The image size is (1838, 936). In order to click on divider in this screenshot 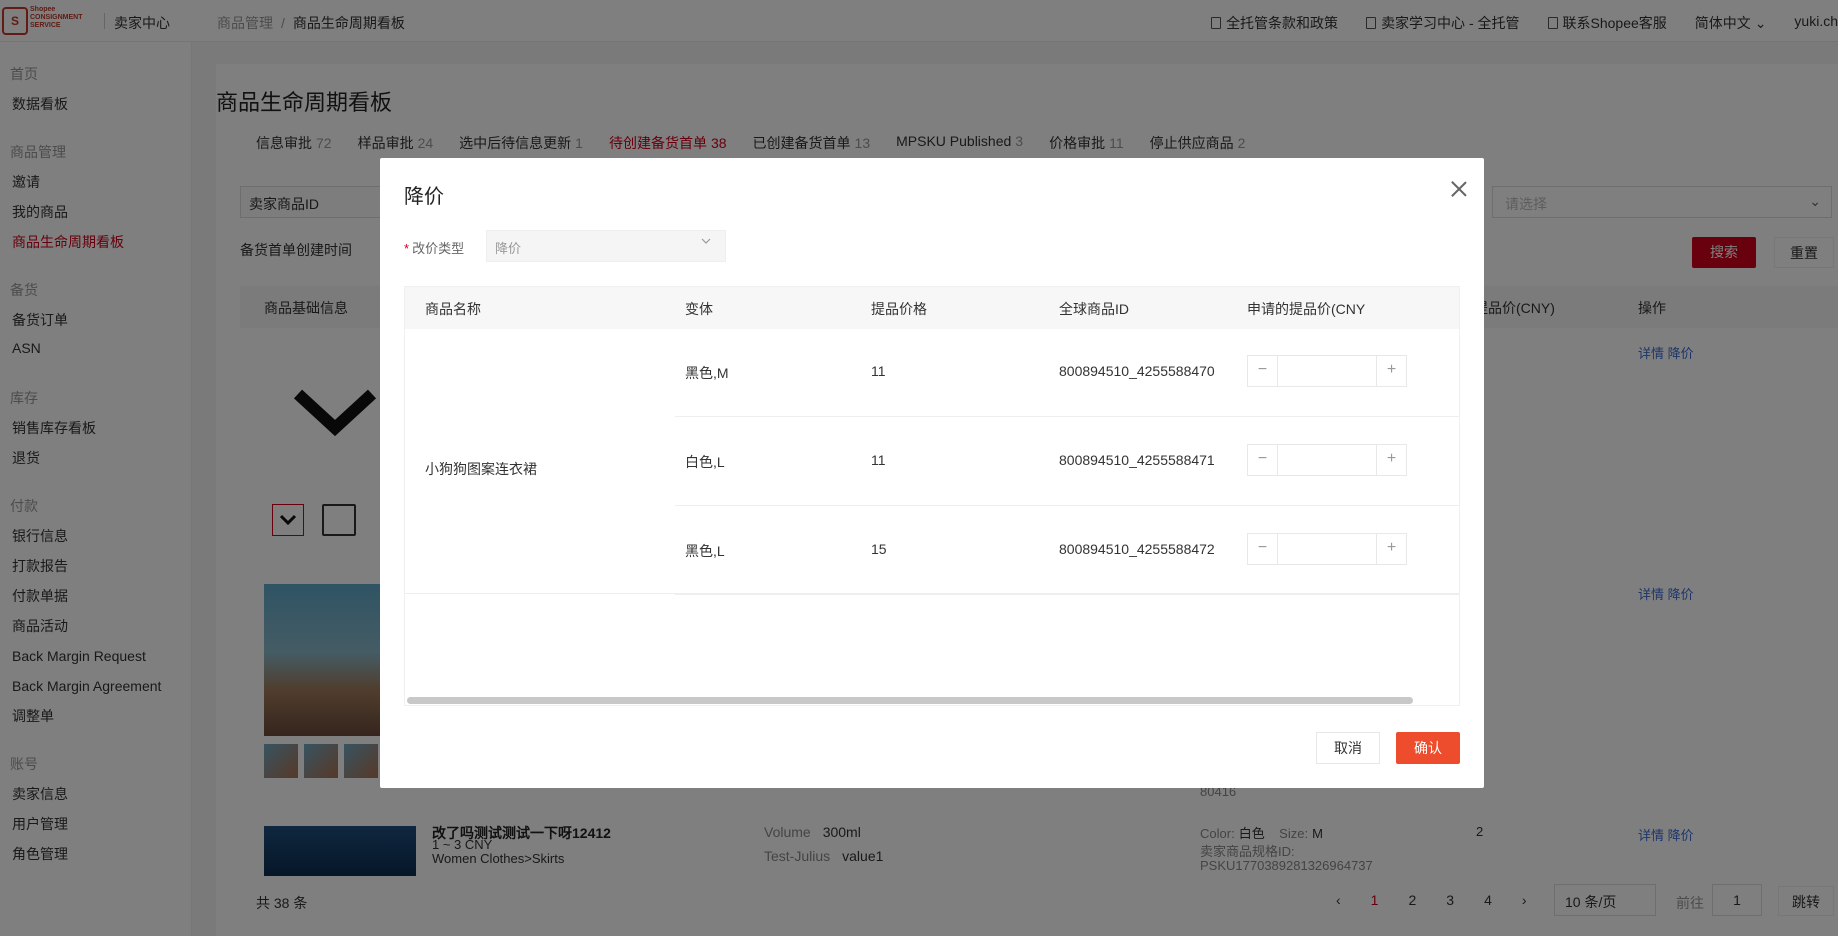, I will do `click(932, 593)`.